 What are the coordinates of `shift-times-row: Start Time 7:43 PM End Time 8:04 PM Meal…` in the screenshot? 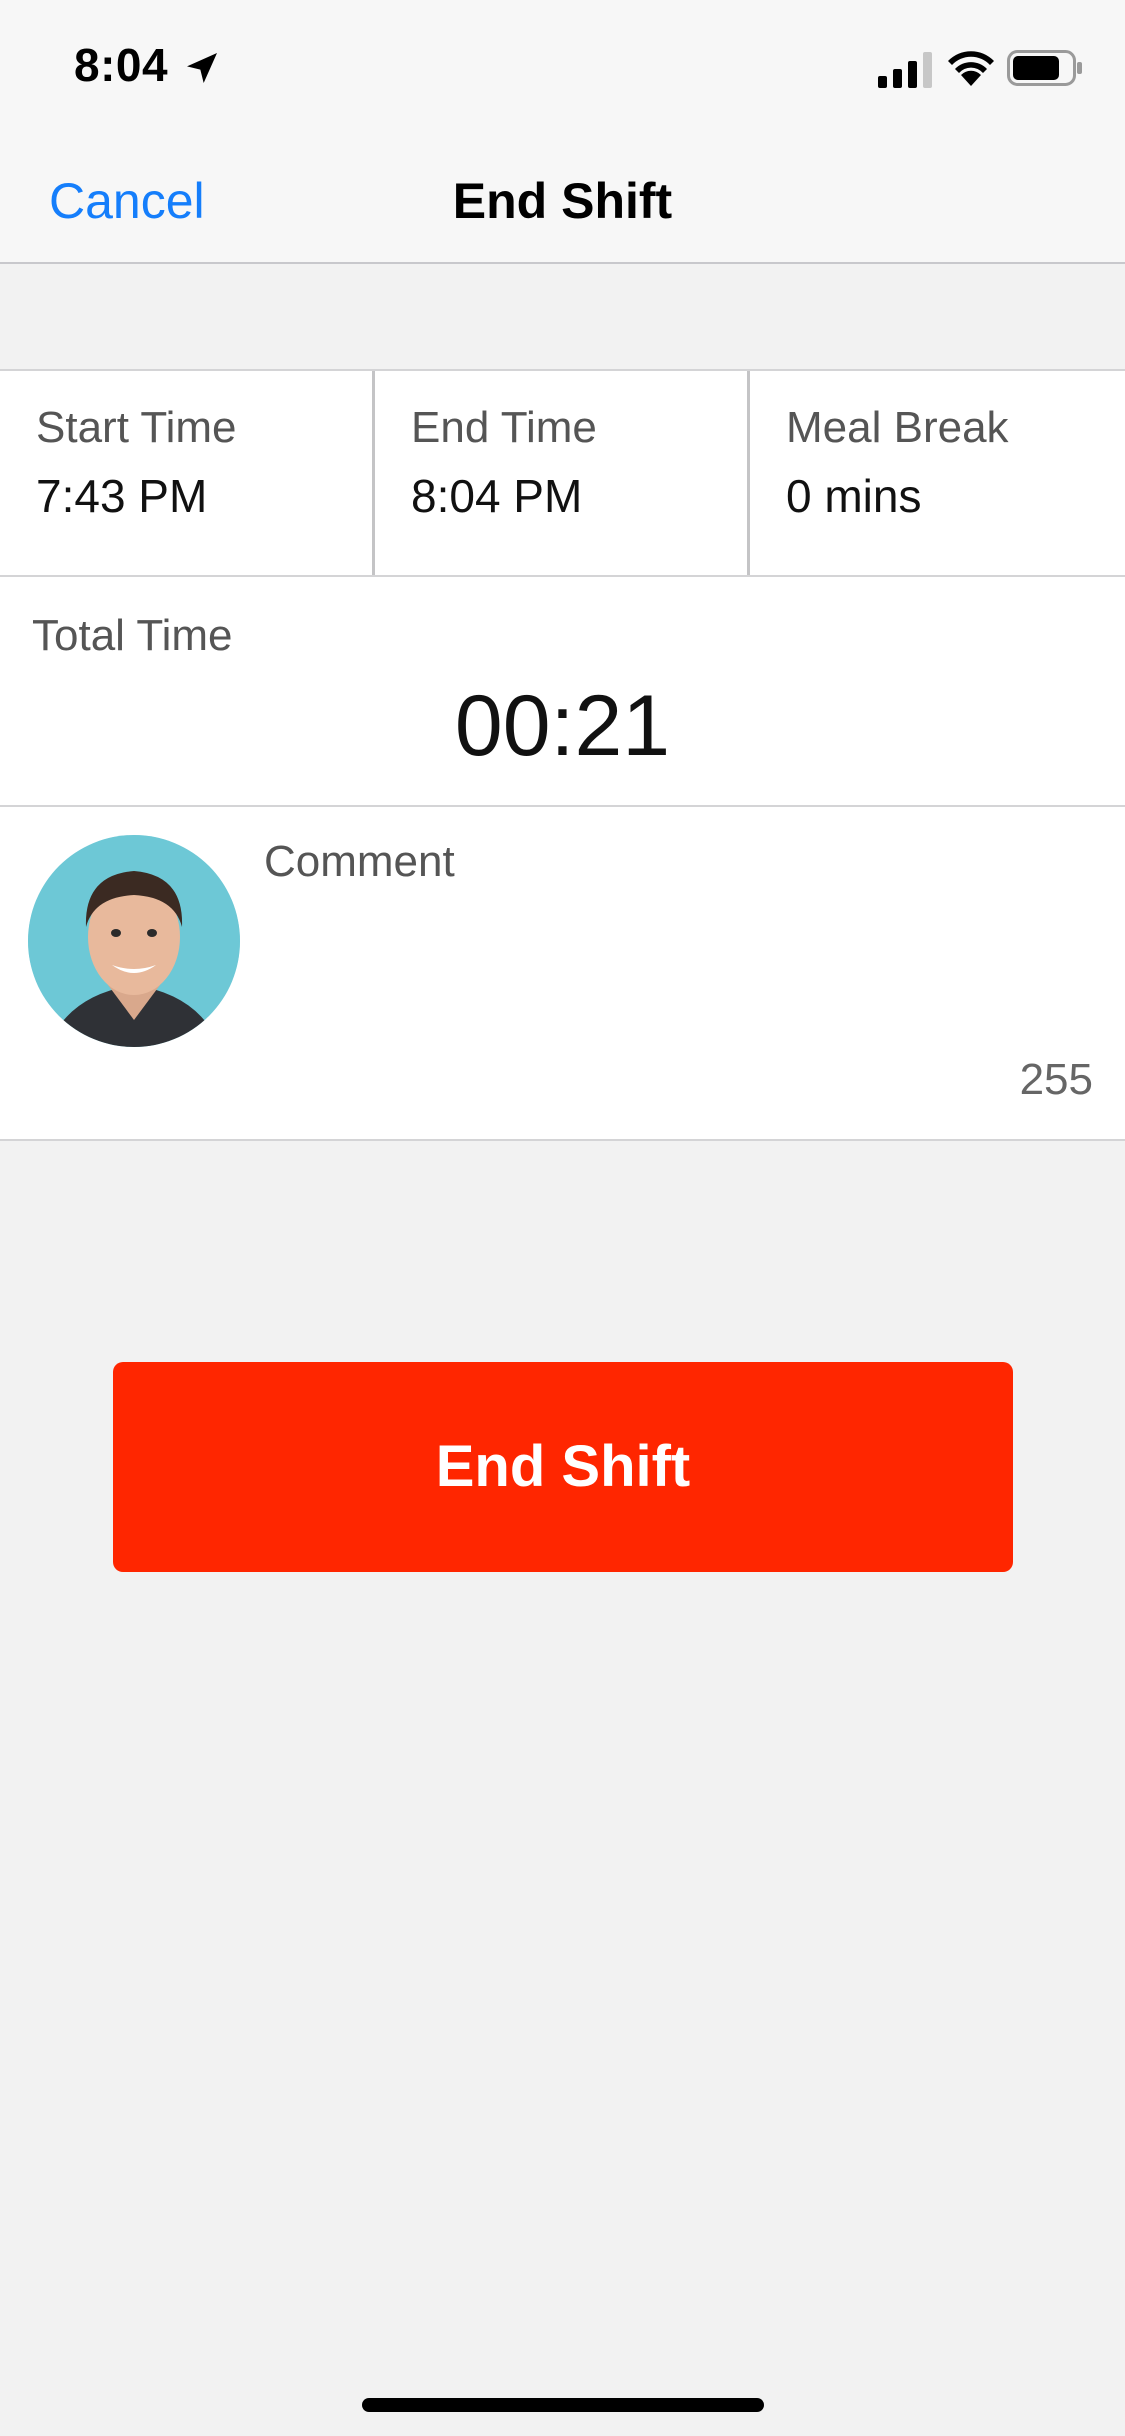 It's located at (562, 473).